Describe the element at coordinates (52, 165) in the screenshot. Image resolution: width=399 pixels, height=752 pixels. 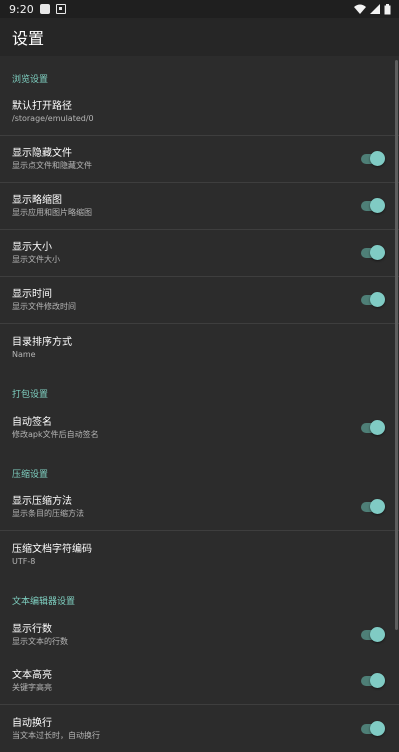
I see `setting-subtitle: 显示点文件和隐藏文件` at that location.